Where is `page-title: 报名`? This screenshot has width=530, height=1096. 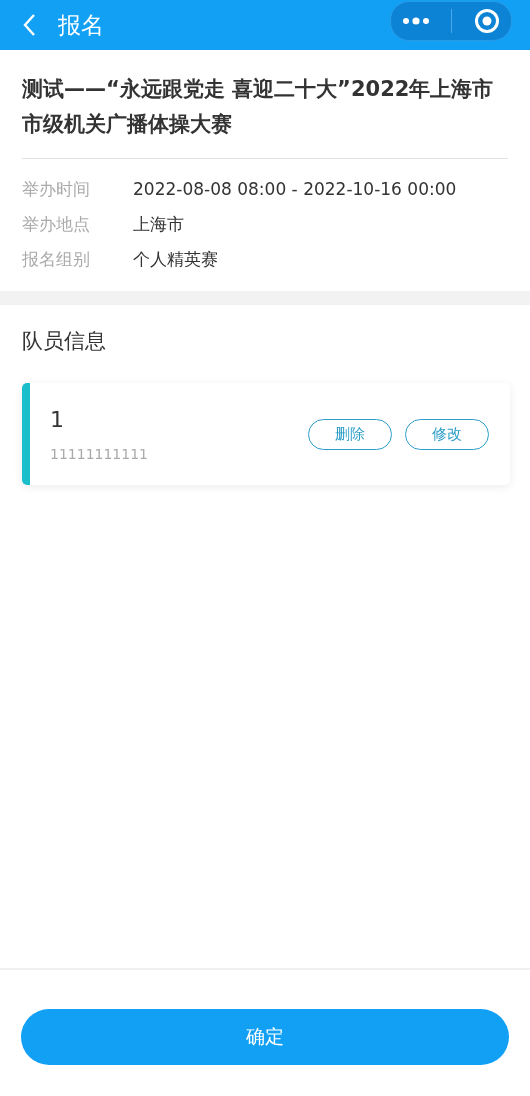 page-title: 报名 is located at coordinates (81, 25).